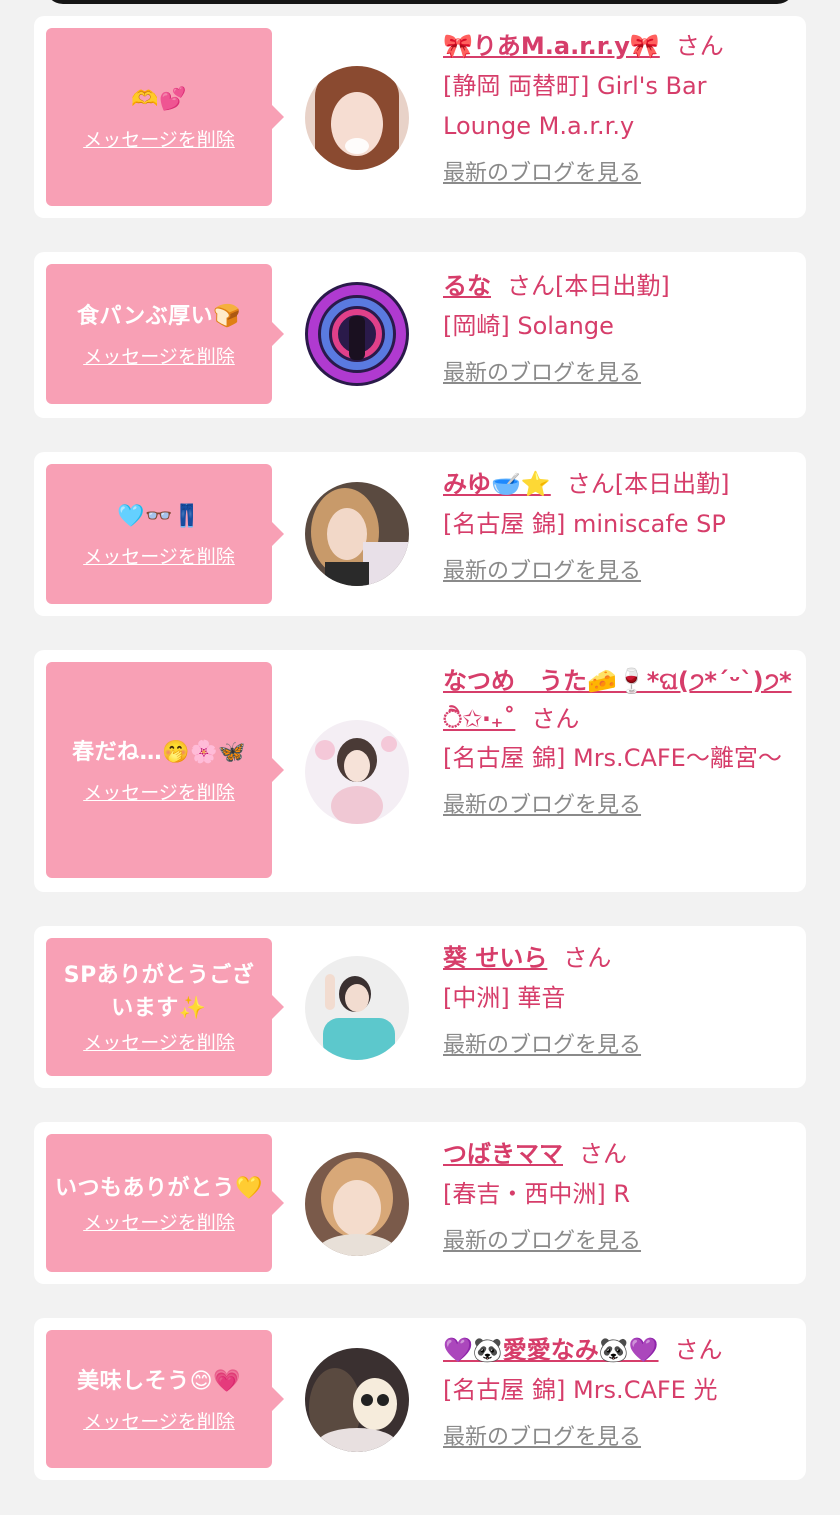 Image resolution: width=840 pixels, height=1515 pixels. Describe the element at coordinates (619, 330) in the screenshot. I see `profile-info: るな さん[本日出勤] [岡崎] Solange 最新のブログを見る` at that location.